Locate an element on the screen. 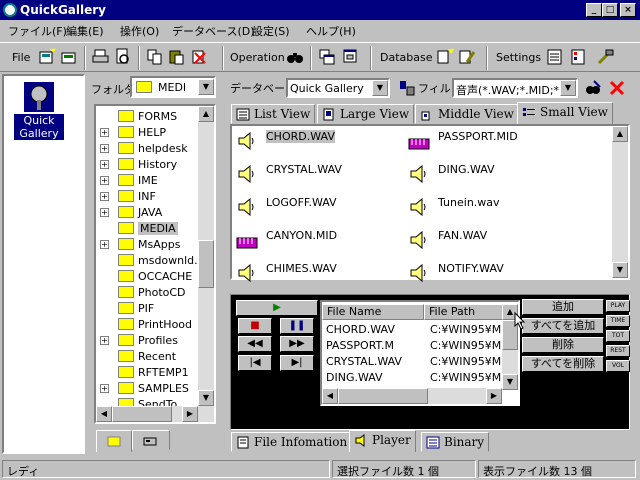  add-all-button: すべてを追加 is located at coordinates (563, 326).